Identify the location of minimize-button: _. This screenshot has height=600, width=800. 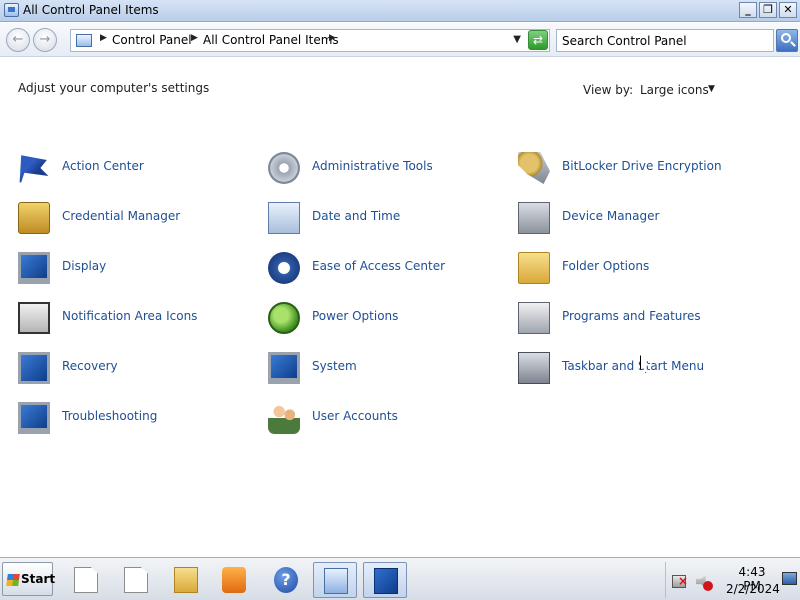
(748, 10).